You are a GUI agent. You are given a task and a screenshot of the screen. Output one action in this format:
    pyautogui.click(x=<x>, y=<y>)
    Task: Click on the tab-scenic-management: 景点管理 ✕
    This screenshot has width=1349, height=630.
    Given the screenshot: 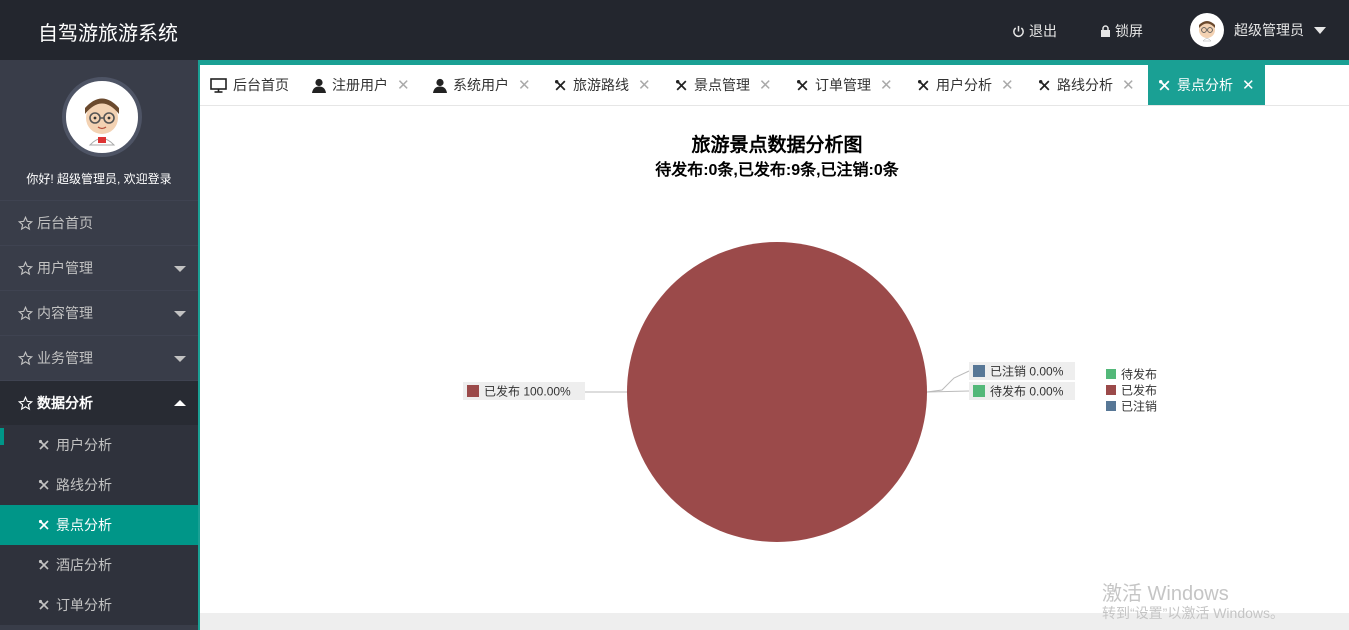 What is the action you would take?
    pyautogui.click(x=723, y=85)
    